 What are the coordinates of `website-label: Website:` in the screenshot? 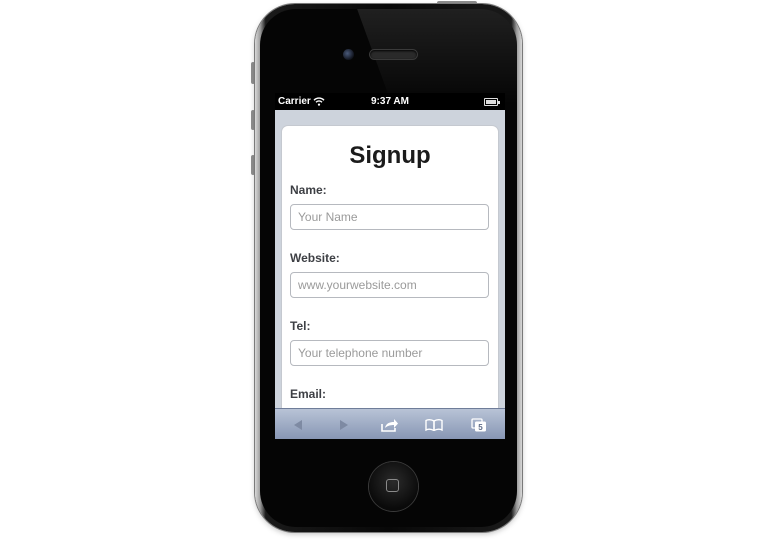 It's located at (315, 258).